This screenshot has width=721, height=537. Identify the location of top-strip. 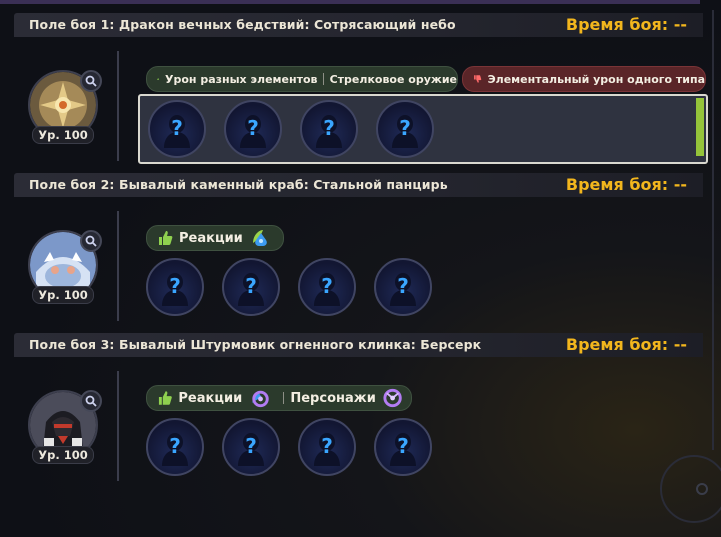
(350, 2).